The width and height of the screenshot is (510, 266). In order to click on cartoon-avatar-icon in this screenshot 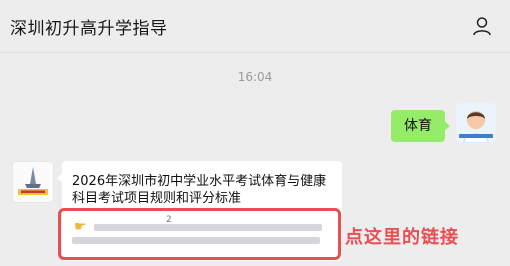, I will do `click(476, 123)`.